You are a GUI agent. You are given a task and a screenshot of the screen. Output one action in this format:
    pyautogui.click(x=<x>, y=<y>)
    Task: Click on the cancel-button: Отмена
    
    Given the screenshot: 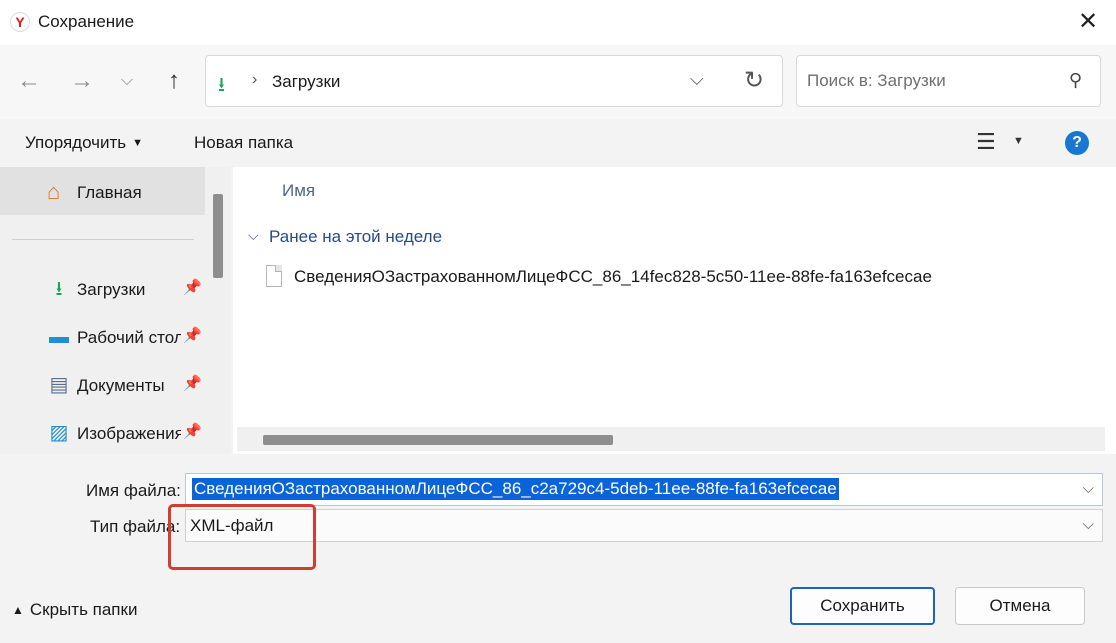 What is the action you would take?
    pyautogui.click(x=1020, y=606)
    